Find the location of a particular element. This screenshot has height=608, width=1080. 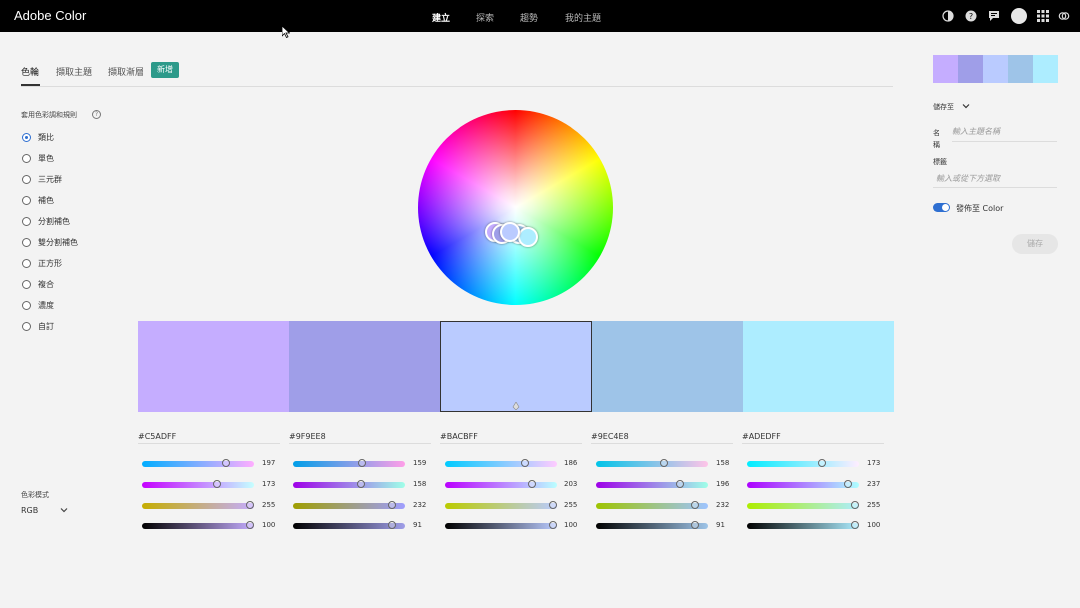

tab-color-wheel: 色輪 is located at coordinates (30, 71).